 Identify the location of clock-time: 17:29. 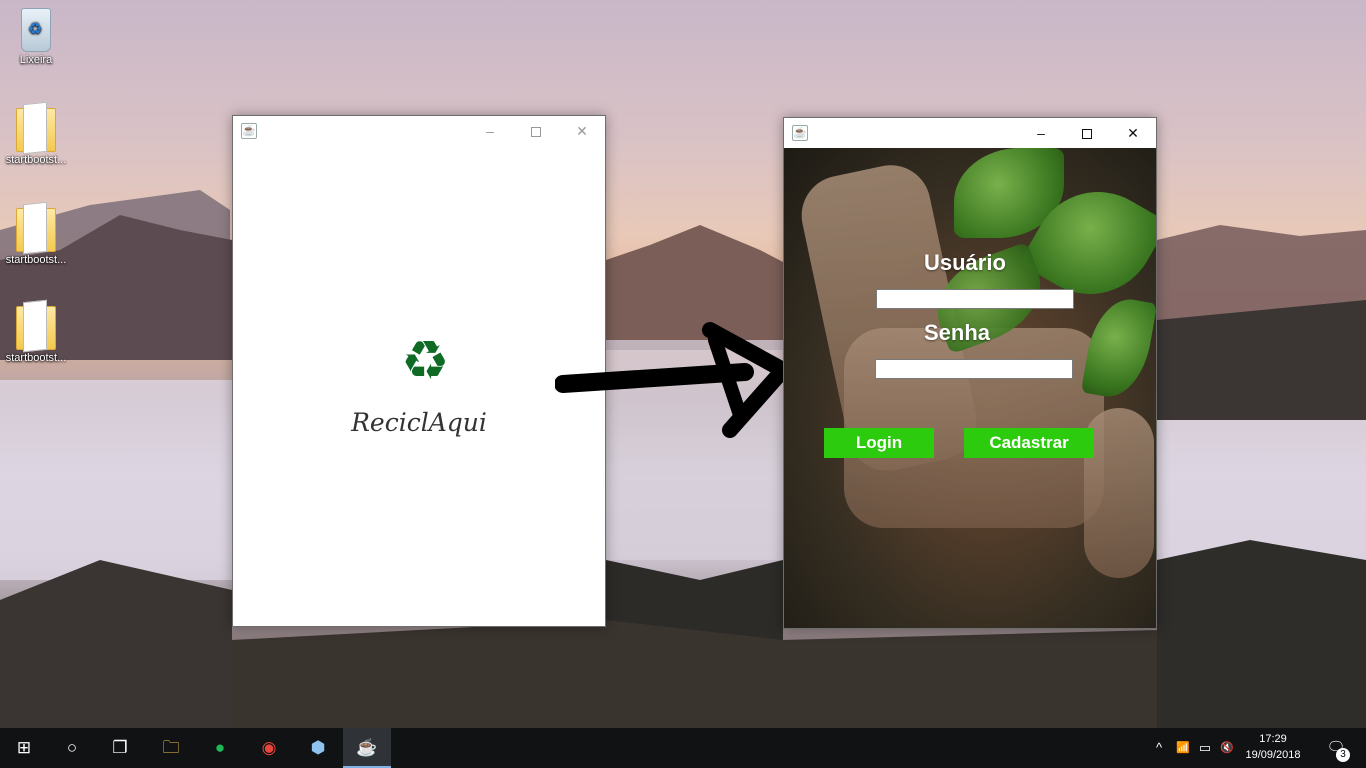
(1273, 739).